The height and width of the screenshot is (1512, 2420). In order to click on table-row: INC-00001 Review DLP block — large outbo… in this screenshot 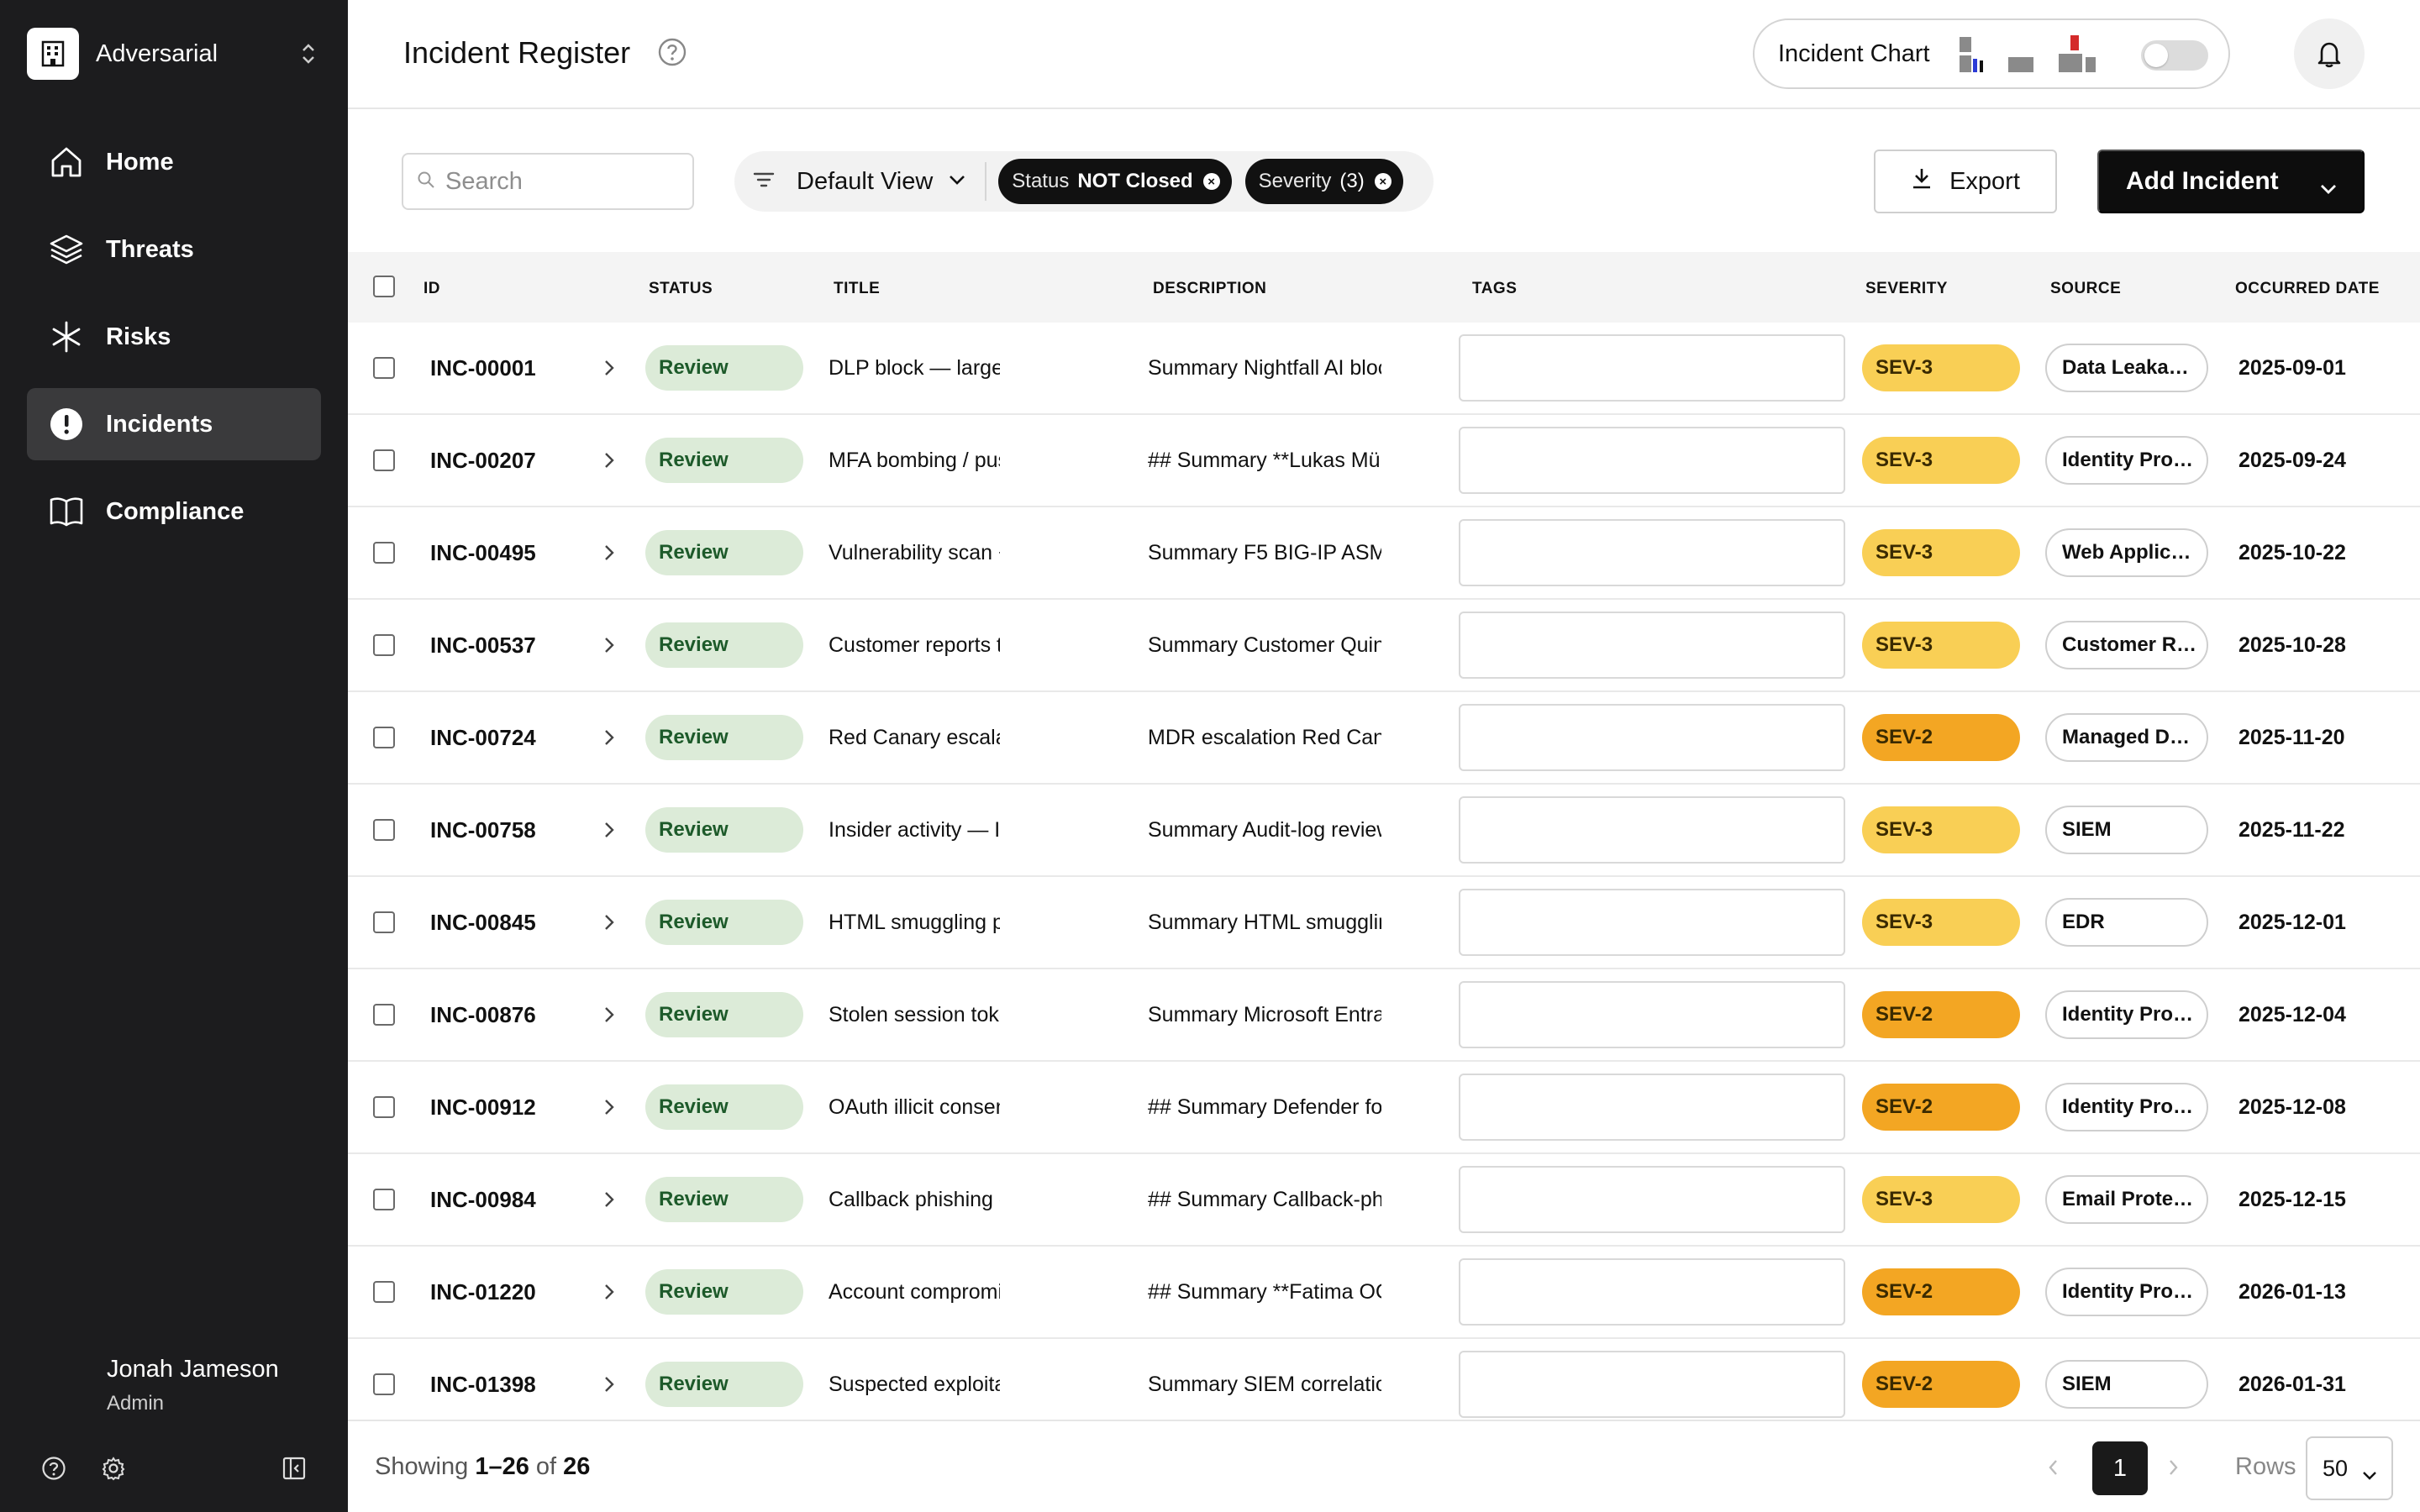, I will do `click(1384, 369)`.